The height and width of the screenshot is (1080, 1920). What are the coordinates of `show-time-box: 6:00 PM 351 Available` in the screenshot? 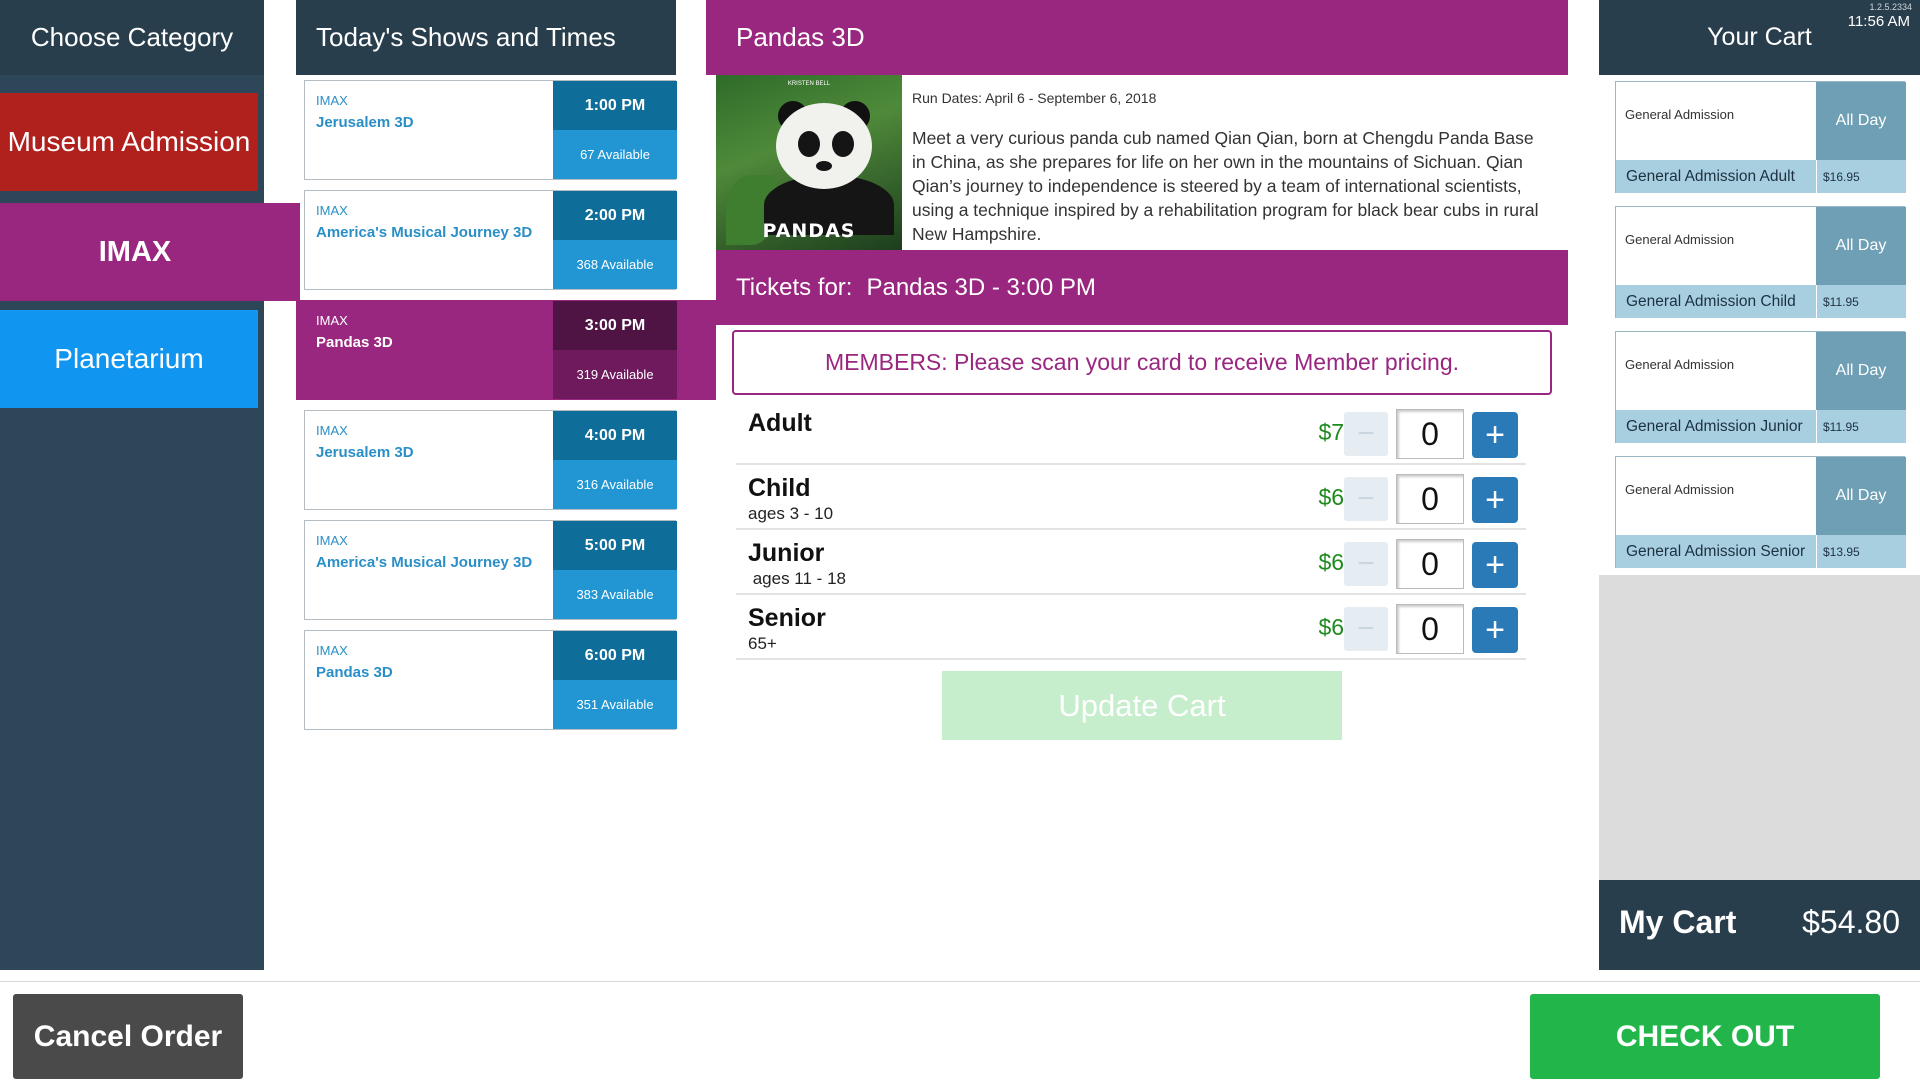 It's located at (615, 680).